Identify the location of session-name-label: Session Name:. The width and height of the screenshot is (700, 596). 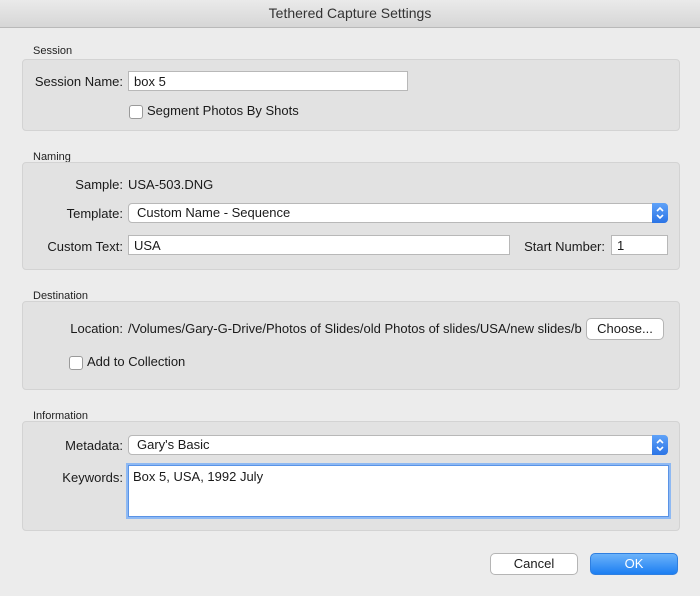
(78, 81).